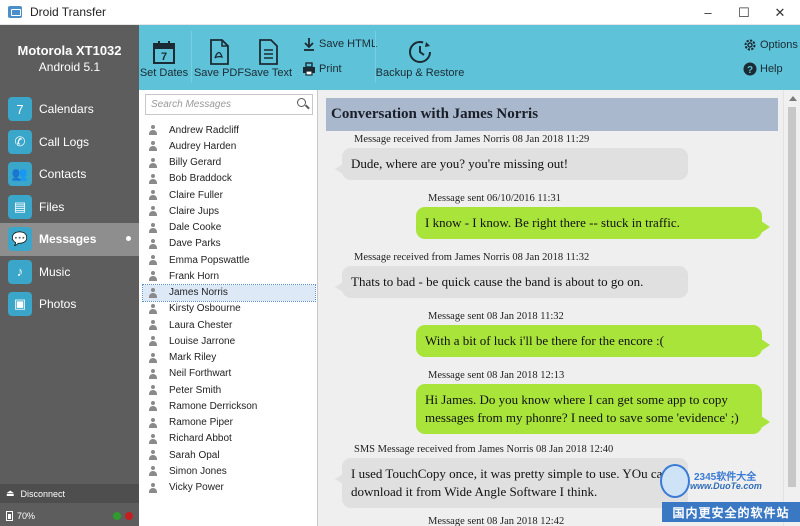 The image size is (800, 526). What do you see at coordinates (20, 141) in the screenshot?
I see `phone-icon: ✆` at bounding box center [20, 141].